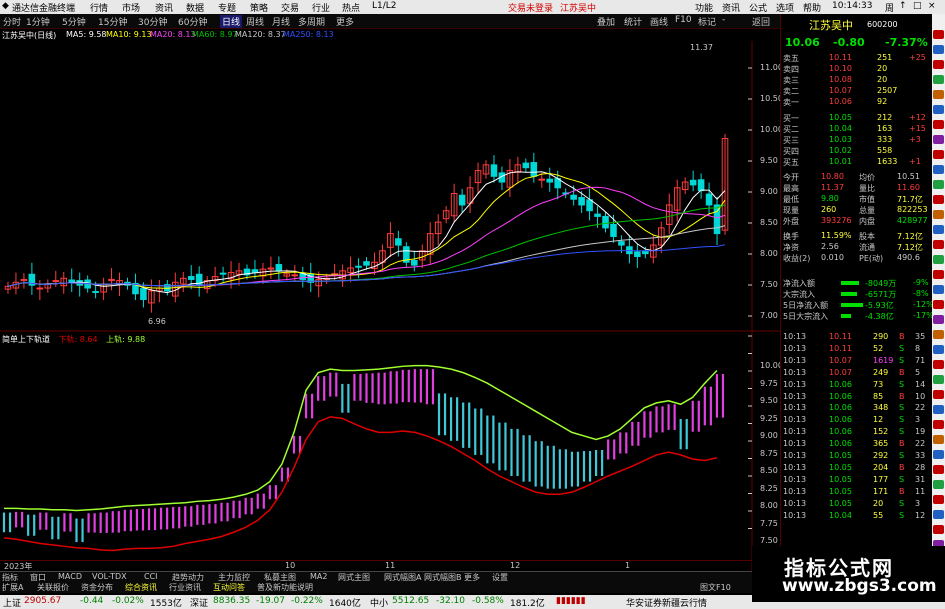  I want to click on toolbar-f10-button: F10, so click(683, 20).